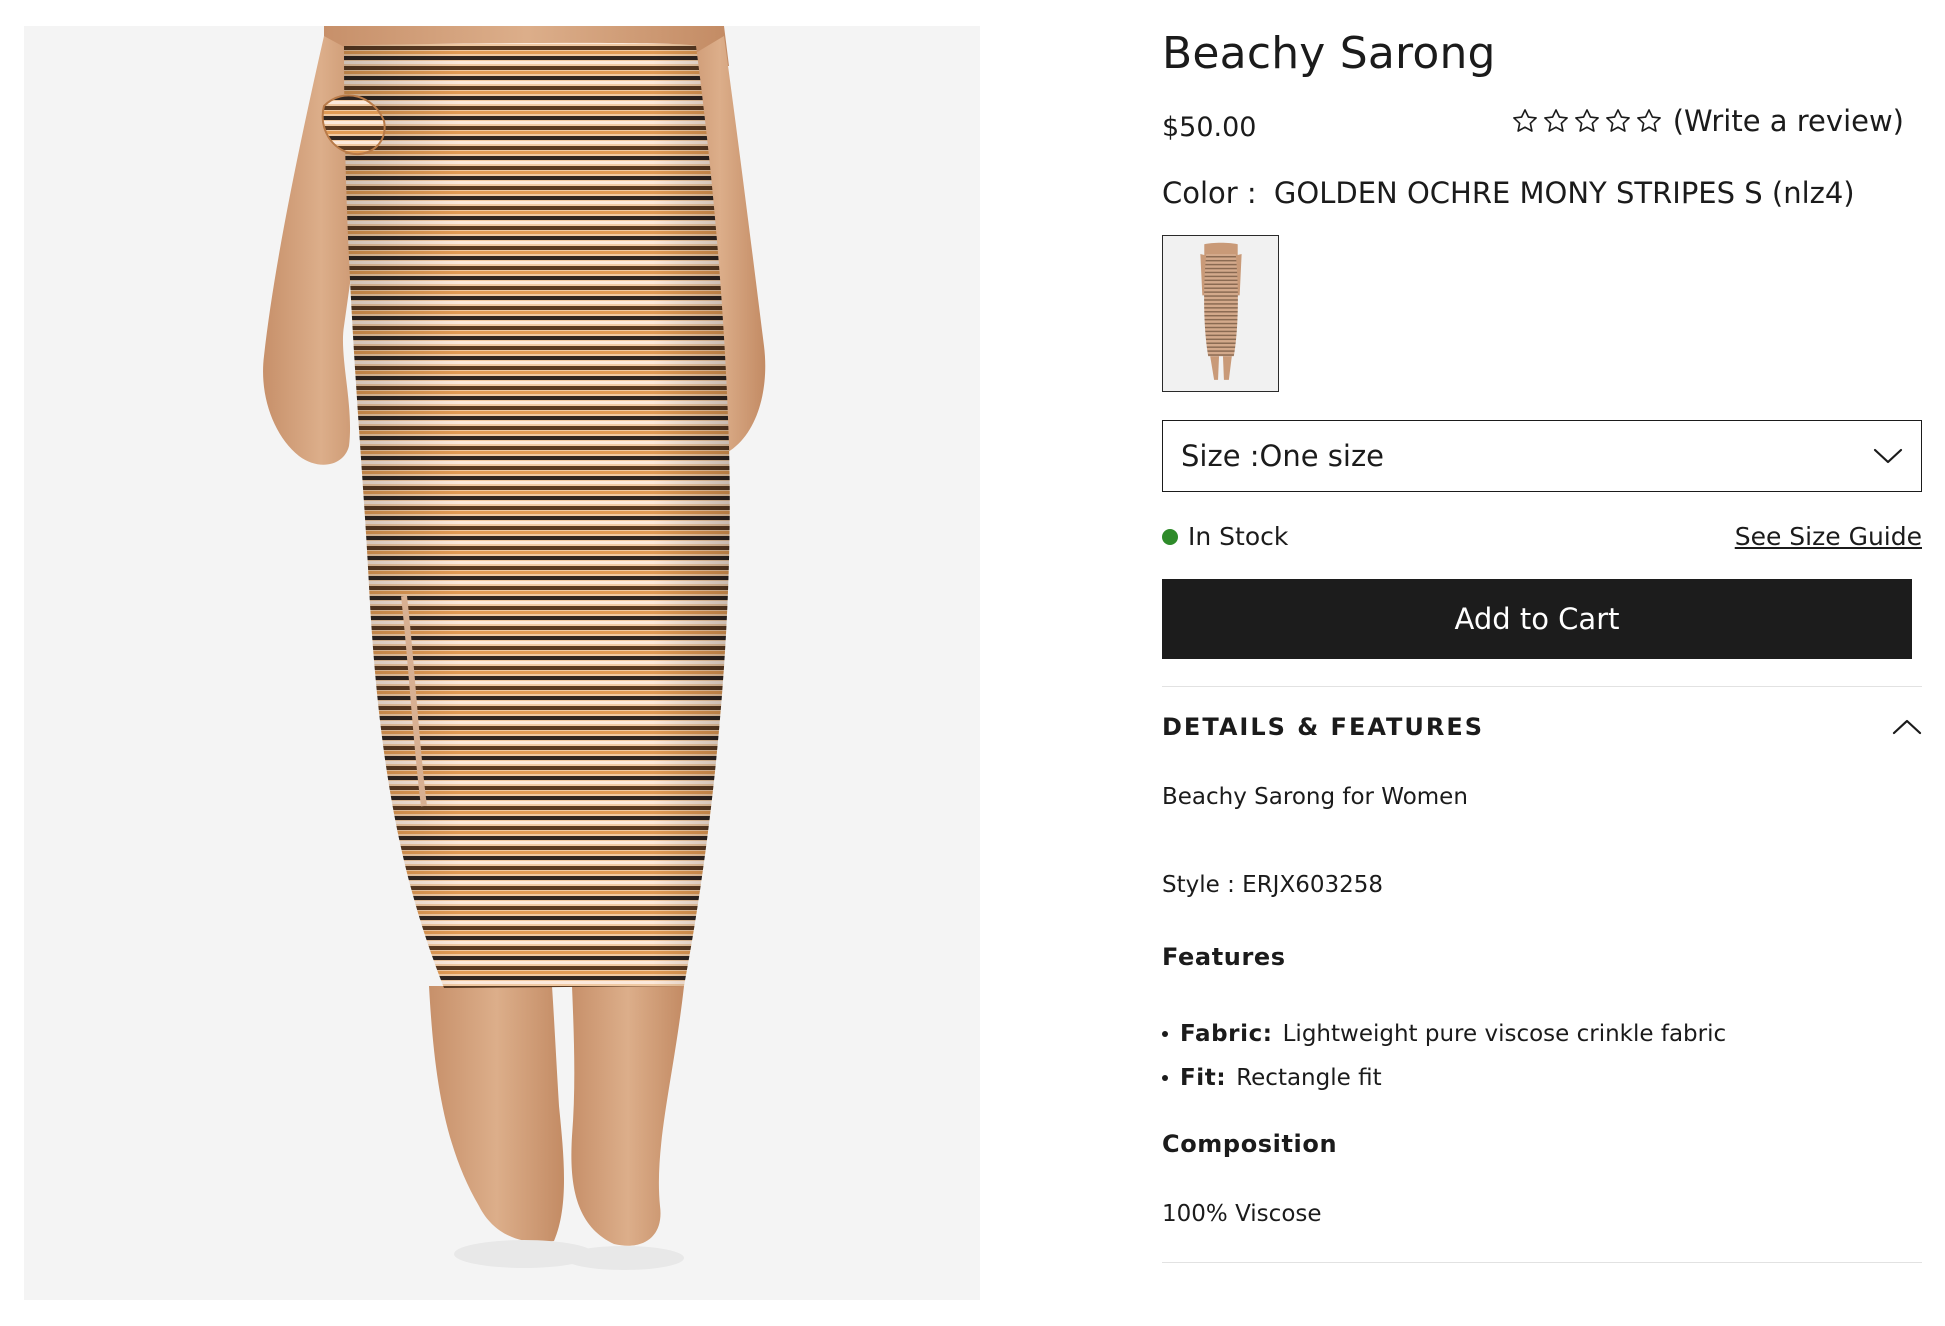  I want to click on color-swatch, so click(1220, 313).